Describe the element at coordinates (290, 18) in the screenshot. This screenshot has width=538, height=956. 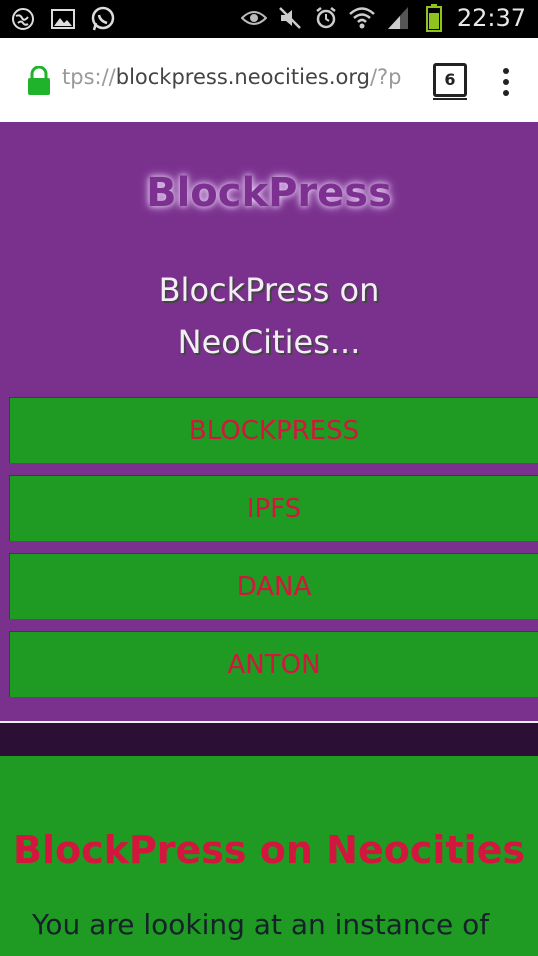
I see `mute-icon` at that location.